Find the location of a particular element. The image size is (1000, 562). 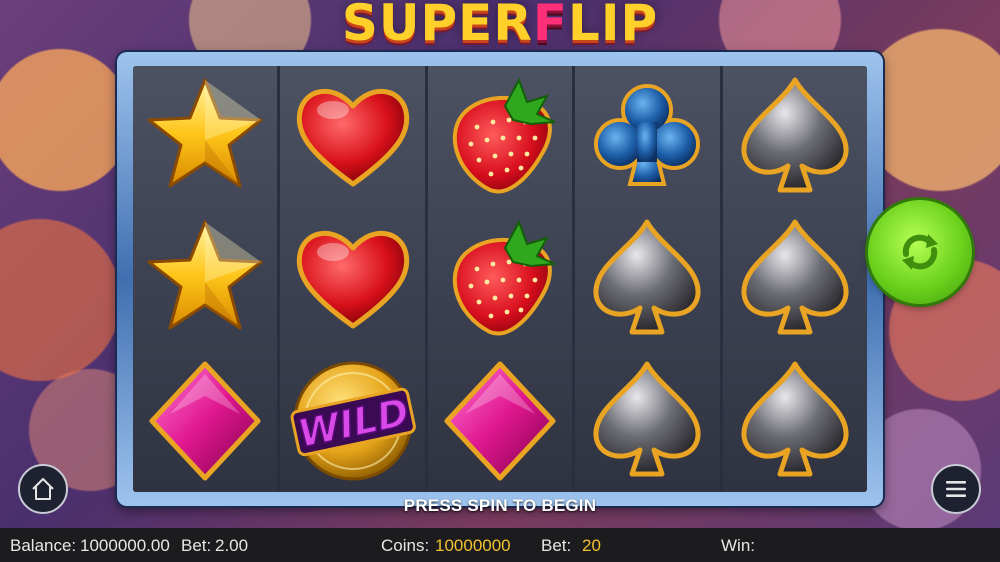

coins-value: 10000000 is located at coordinates (473, 545).